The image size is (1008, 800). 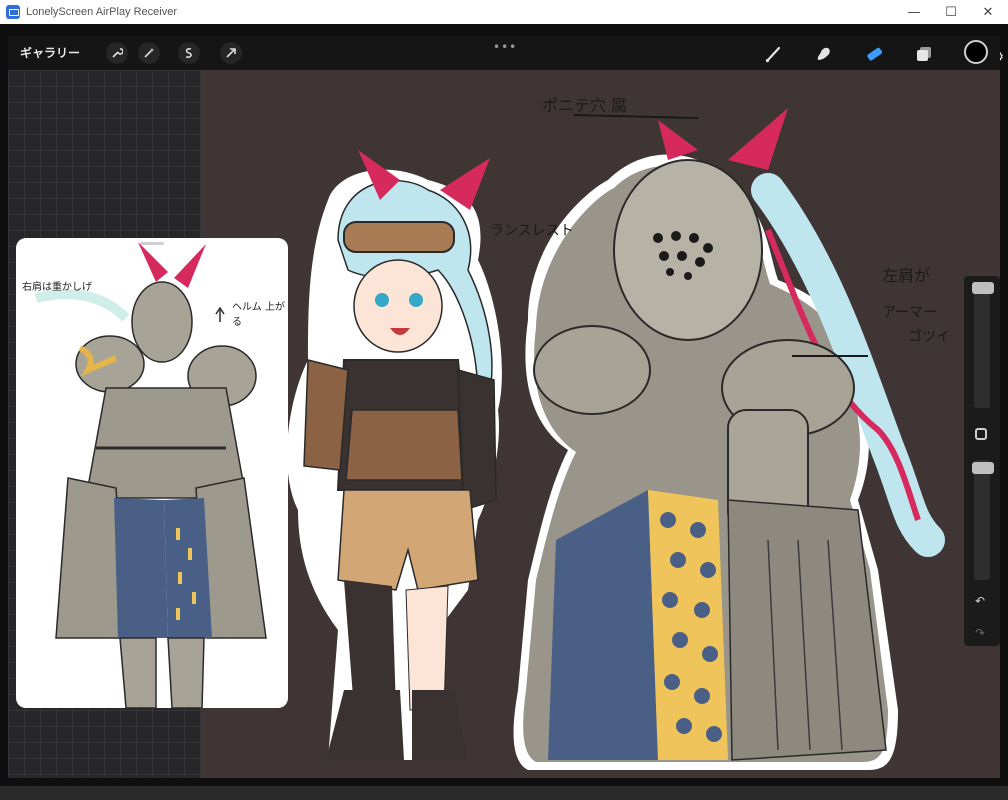 What do you see at coordinates (988, 12) in the screenshot?
I see `close-button: ✕` at bounding box center [988, 12].